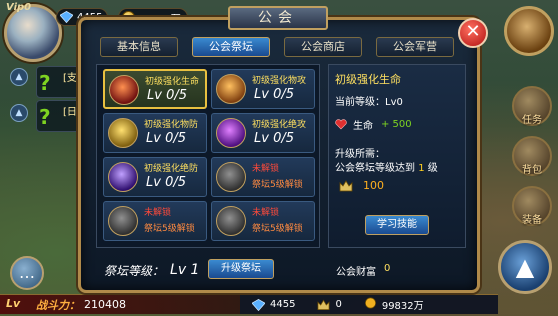 This screenshot has width=558, height=316. I want to click on vip-level: Vip0, so click(19, 7).